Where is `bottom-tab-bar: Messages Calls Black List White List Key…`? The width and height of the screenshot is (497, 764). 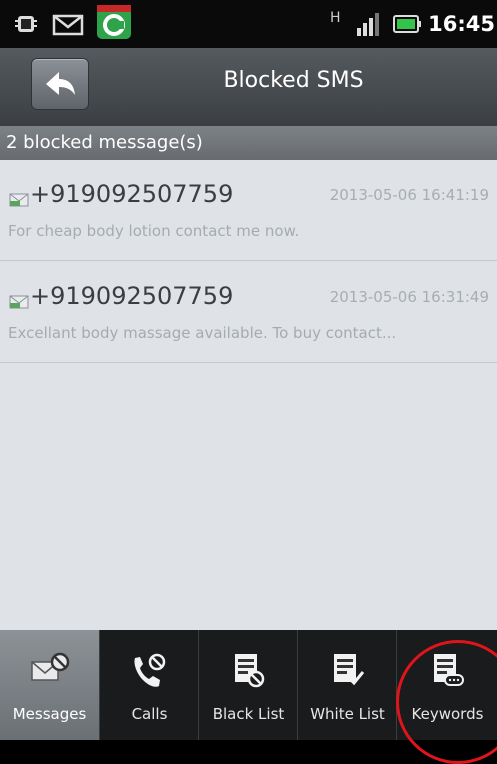
bottom-tab-bar: Messages Calls Black List White List Key… is located at coordinates (248, 685).